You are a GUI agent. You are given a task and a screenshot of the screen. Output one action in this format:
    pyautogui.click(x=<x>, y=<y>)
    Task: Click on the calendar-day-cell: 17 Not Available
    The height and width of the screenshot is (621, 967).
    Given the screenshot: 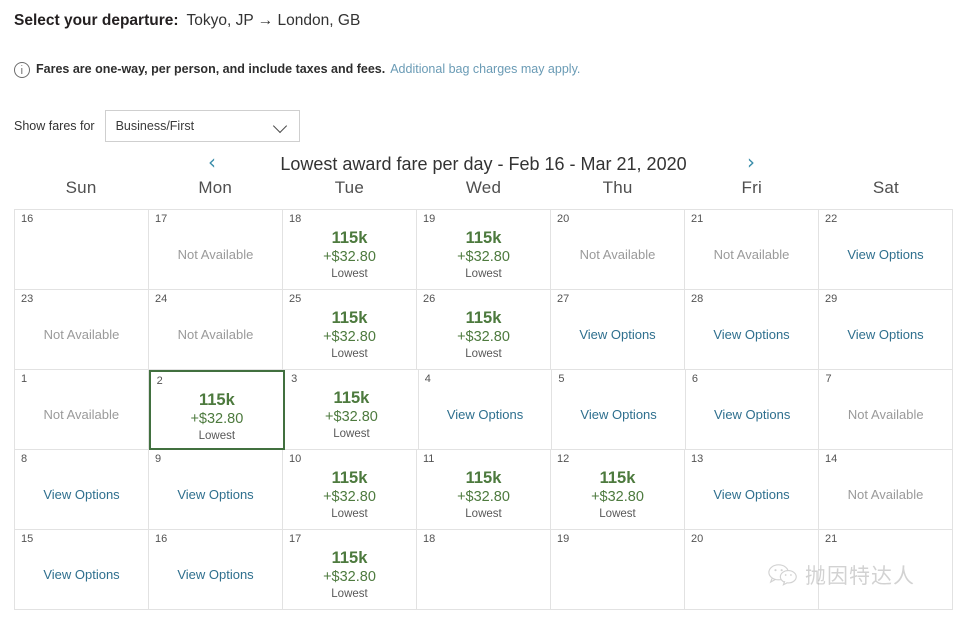 What is the action you would take?
    pyautogui.click(x=216, y=250)
    